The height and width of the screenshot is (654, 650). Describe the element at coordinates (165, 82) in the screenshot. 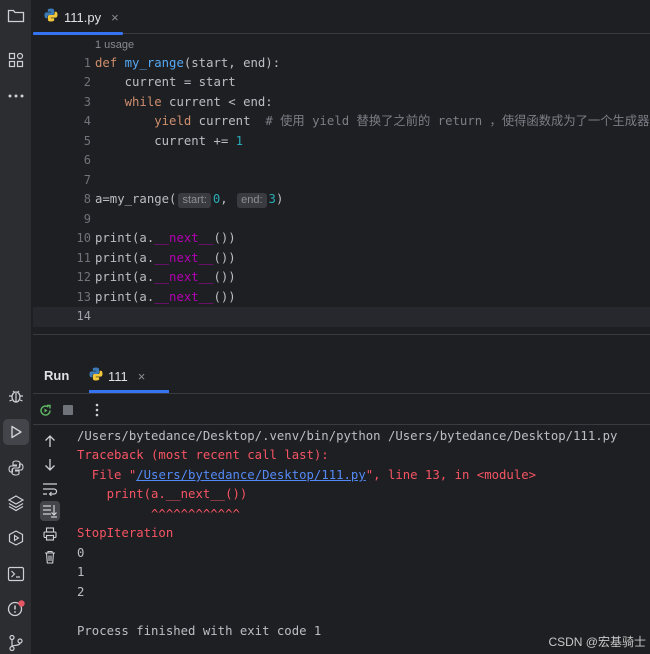

I see `code-line: current = start` at that location.